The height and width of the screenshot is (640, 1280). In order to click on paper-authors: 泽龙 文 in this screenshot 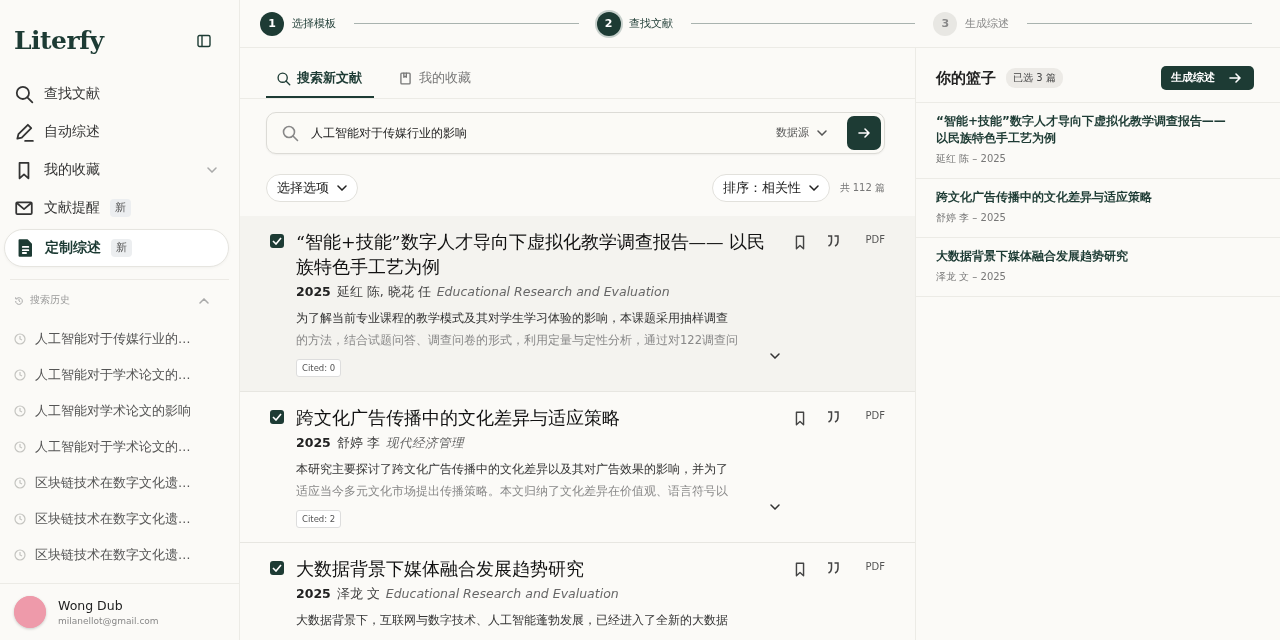, I will do `click(358, 594)`.